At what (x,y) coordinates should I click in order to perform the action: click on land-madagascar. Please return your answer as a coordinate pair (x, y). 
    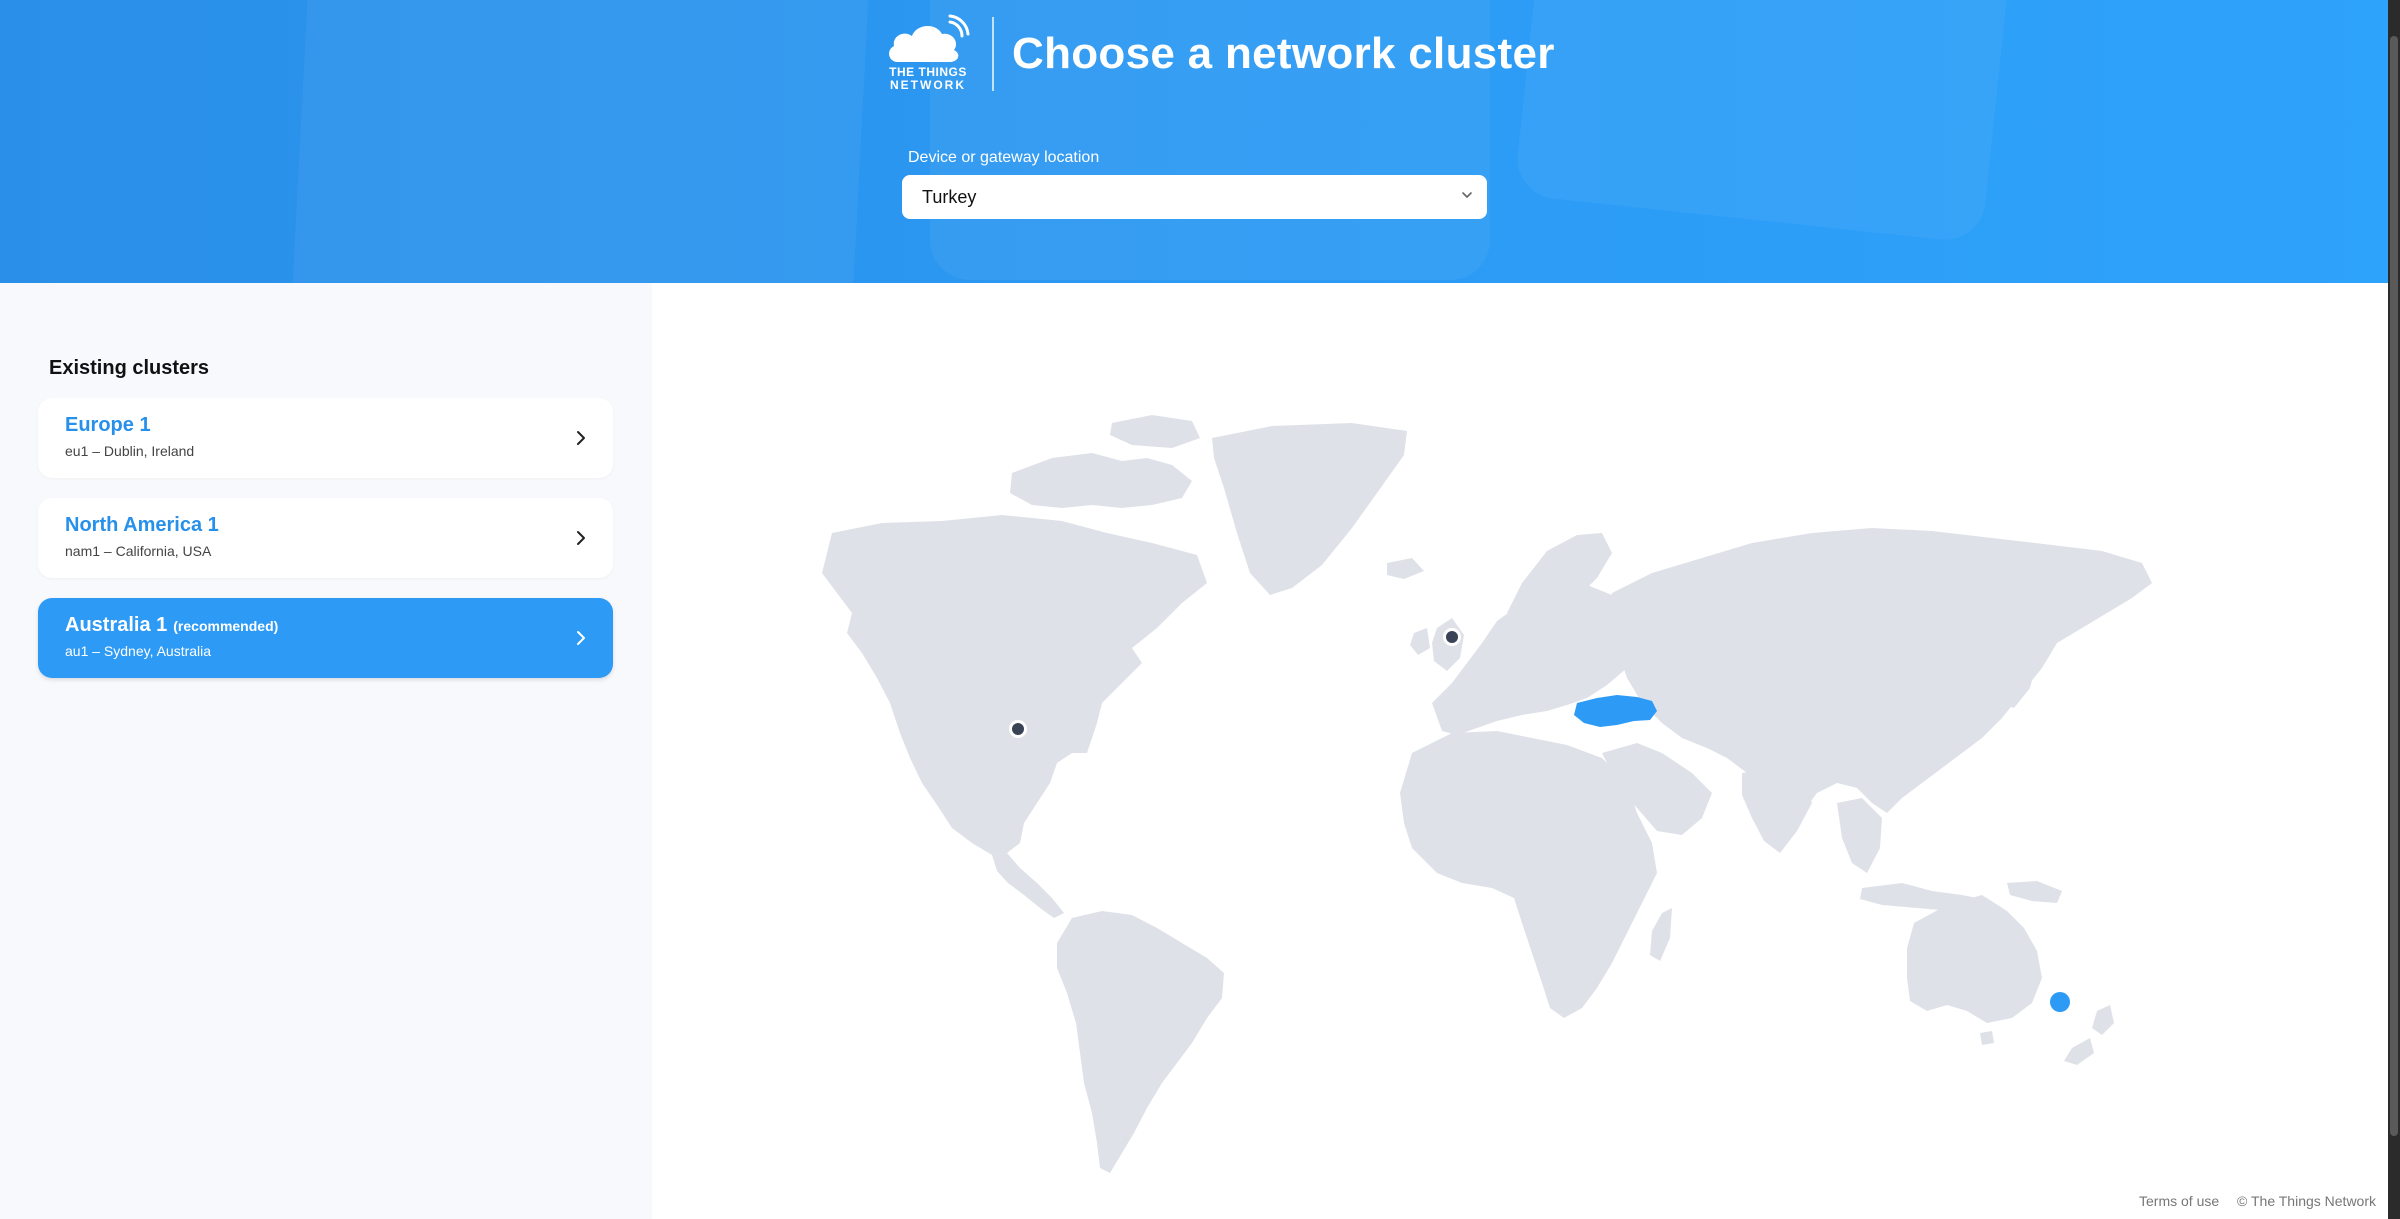
    Looking at the image, I should click on (1661, 934).